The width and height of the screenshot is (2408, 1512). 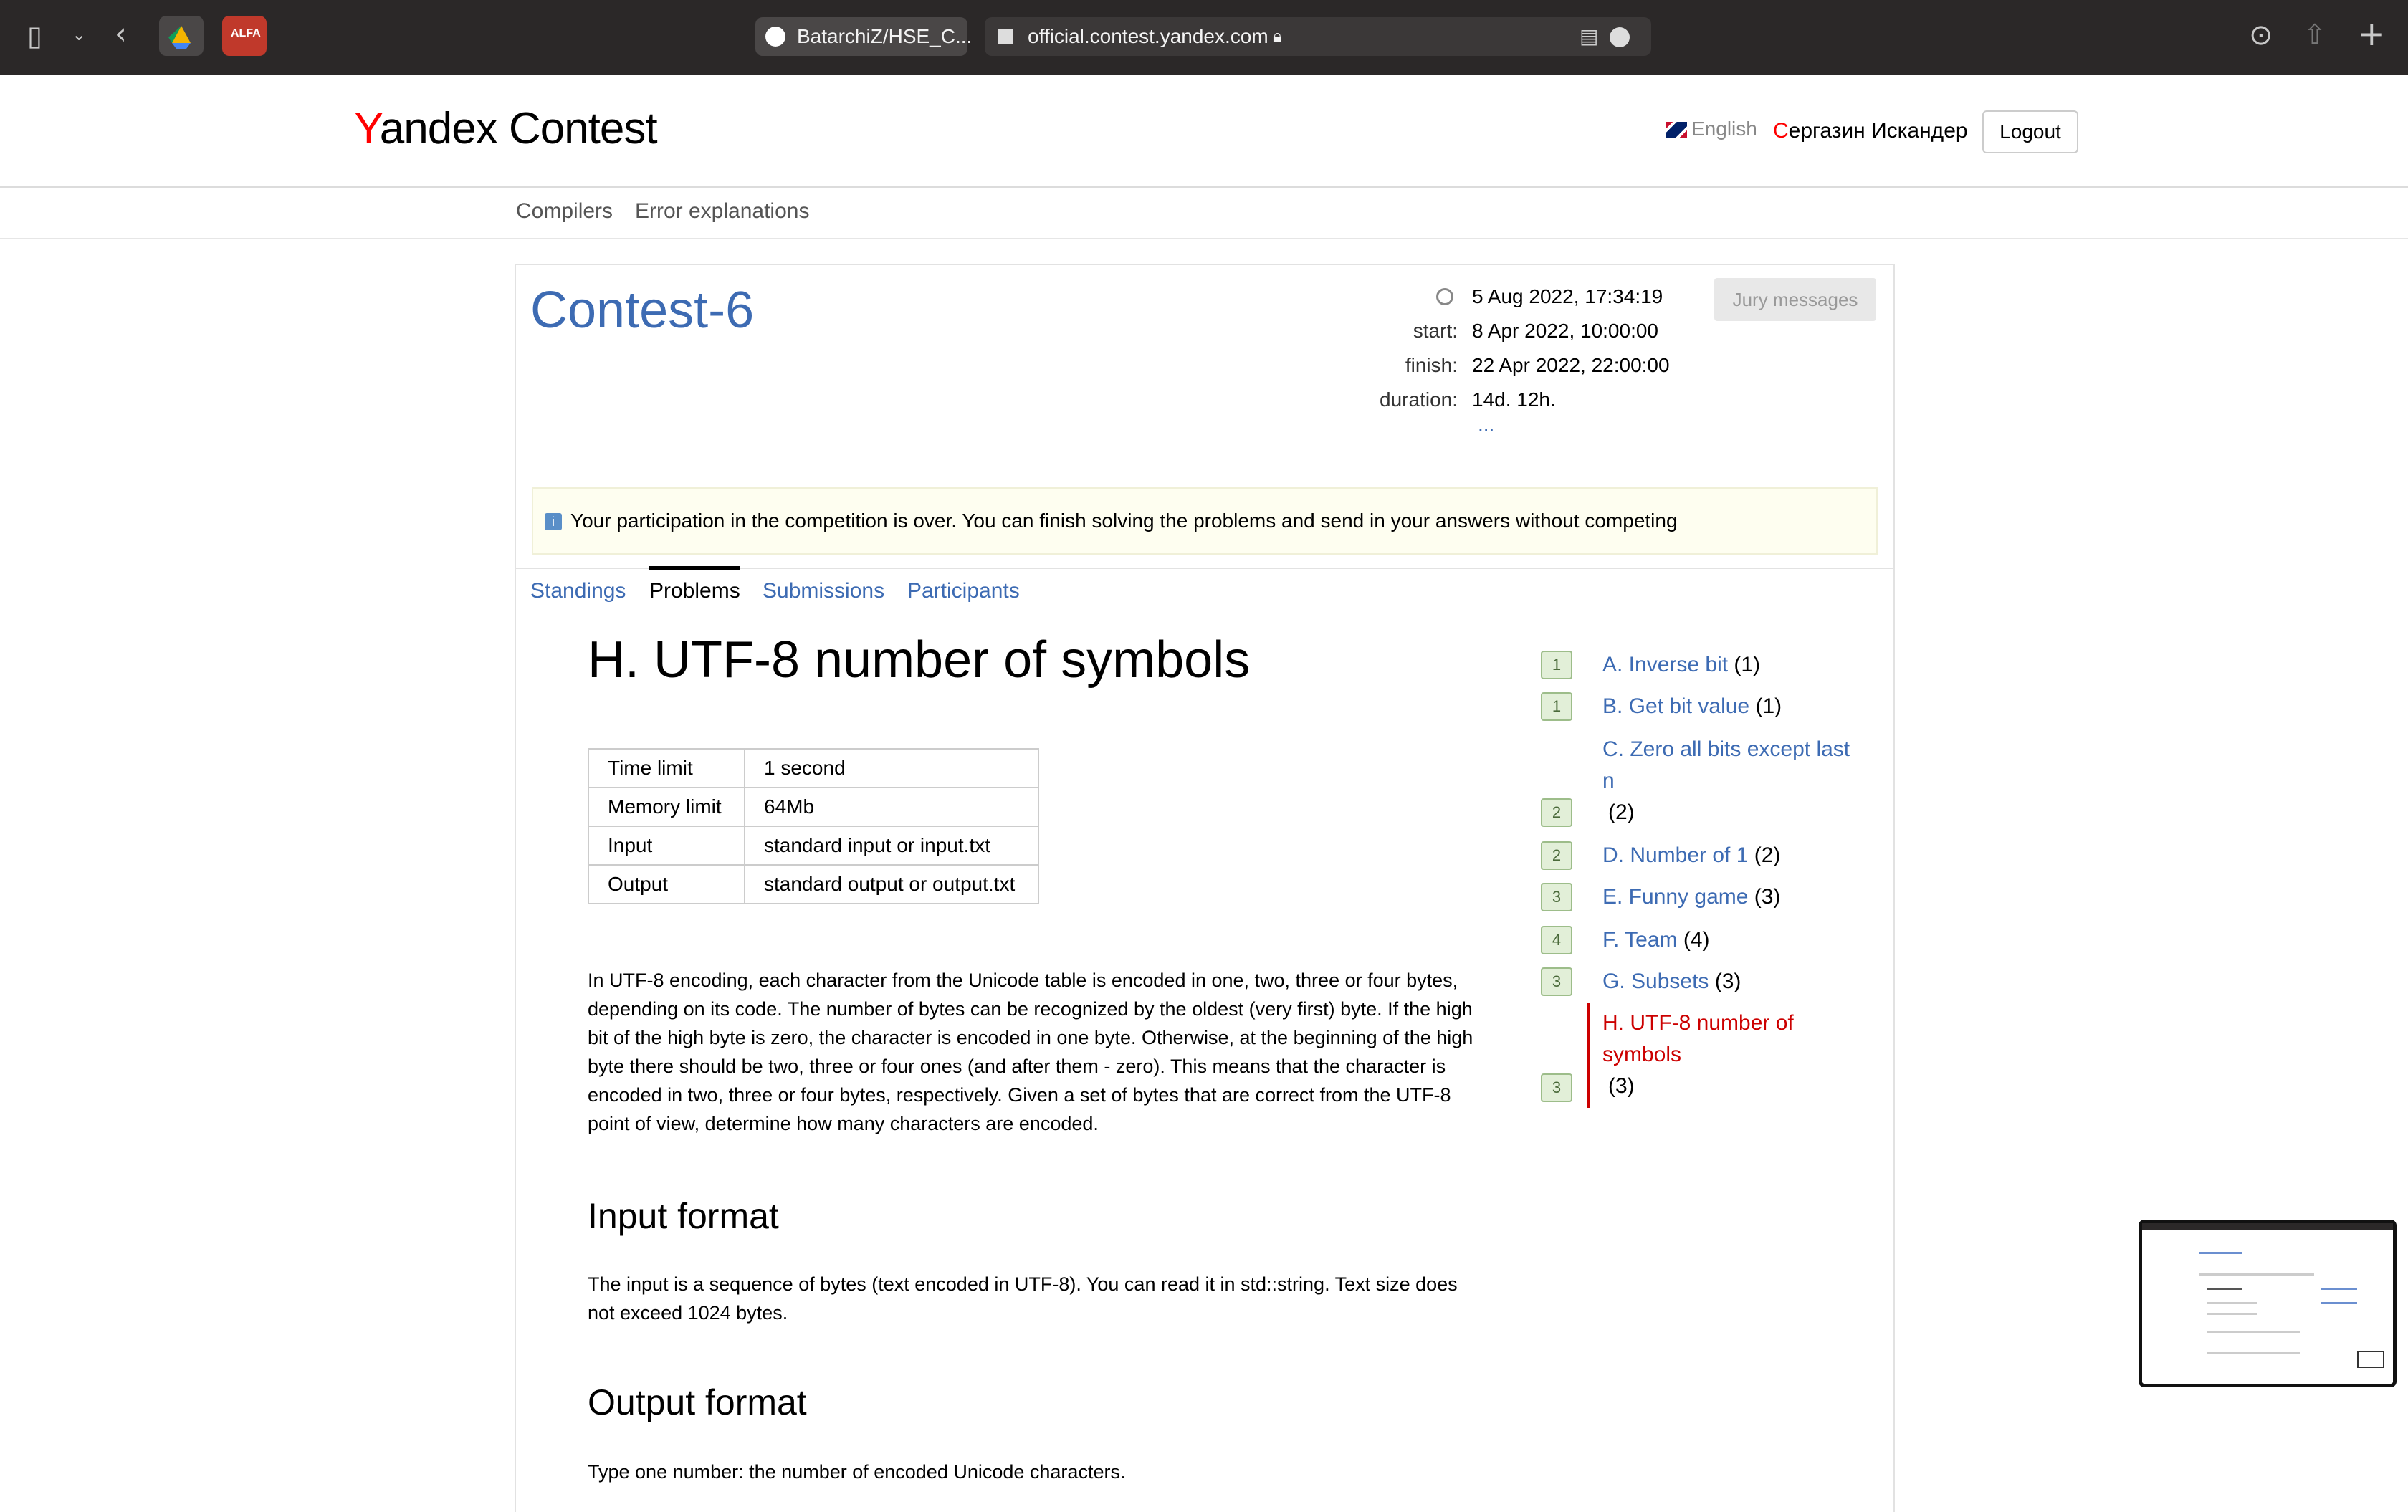 I want to click on github-icon, so click(x=775, y=37).